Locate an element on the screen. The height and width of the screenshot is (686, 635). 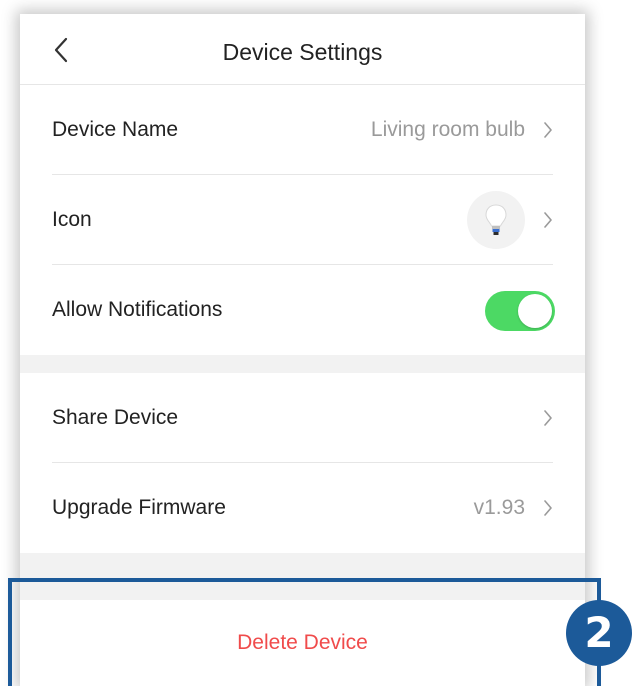
upgrade-firmware-label: Upgrade Firmware is located at coordinates (139, 507).